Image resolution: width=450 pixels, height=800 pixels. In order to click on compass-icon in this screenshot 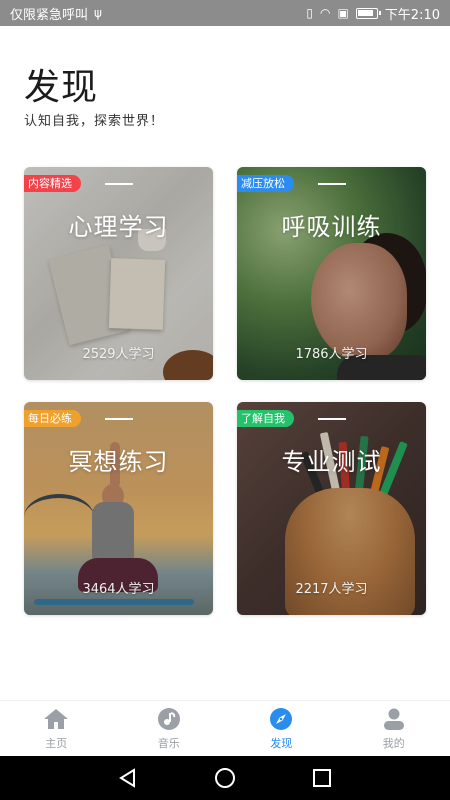, I will do `click(281, 719)`.